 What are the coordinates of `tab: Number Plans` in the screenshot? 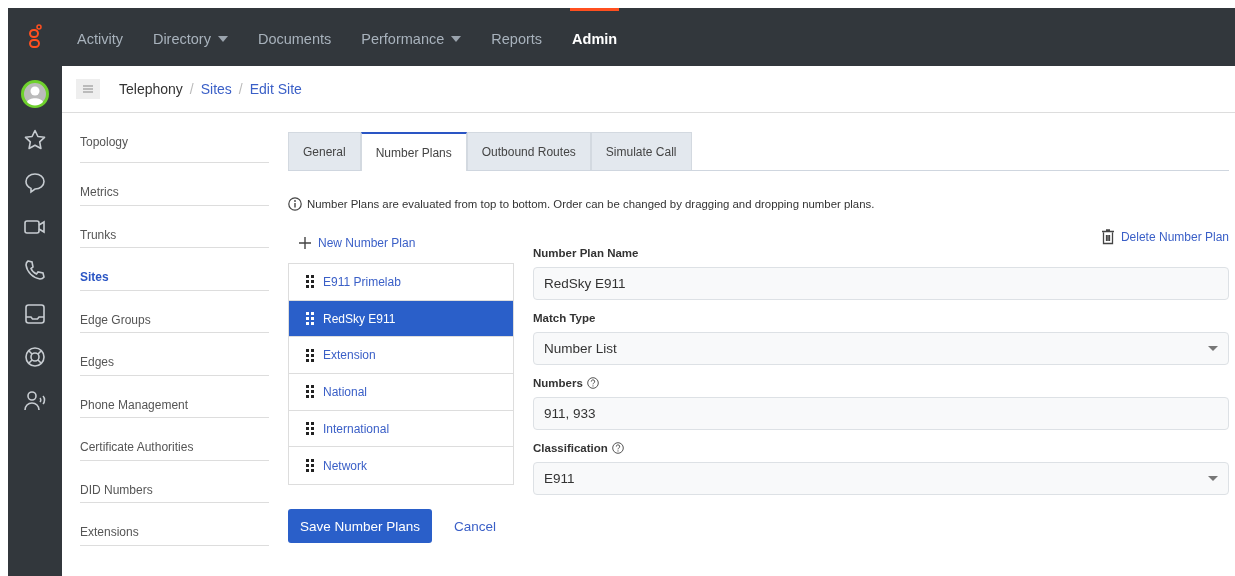 It's located at (413, 151).